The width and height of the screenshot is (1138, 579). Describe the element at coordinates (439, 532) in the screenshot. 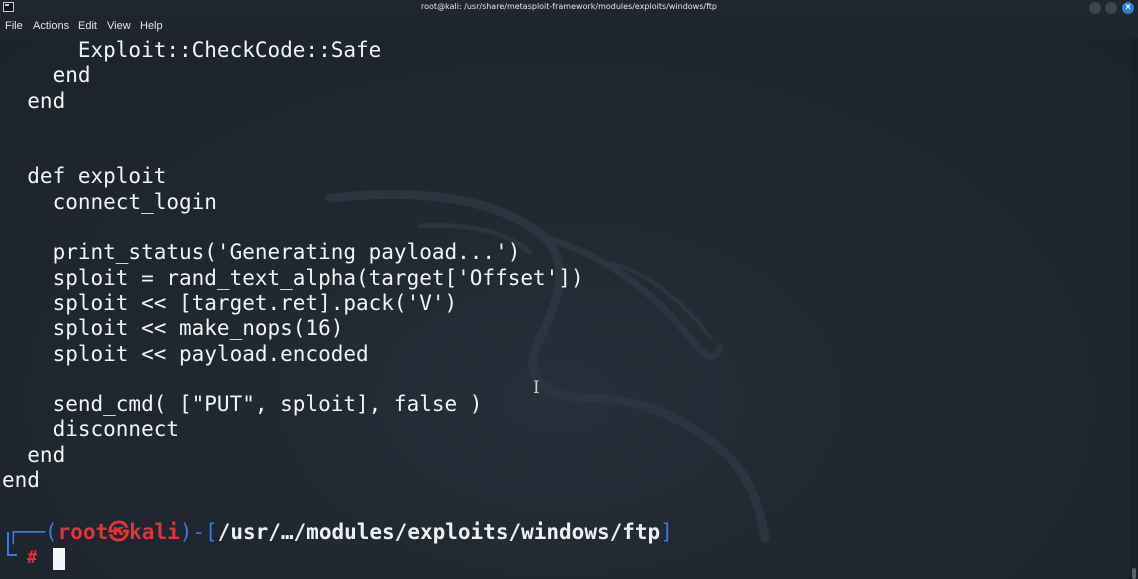

I see `prompt-path: /usr/…/modules/exploits/windows/ftp` at that location.